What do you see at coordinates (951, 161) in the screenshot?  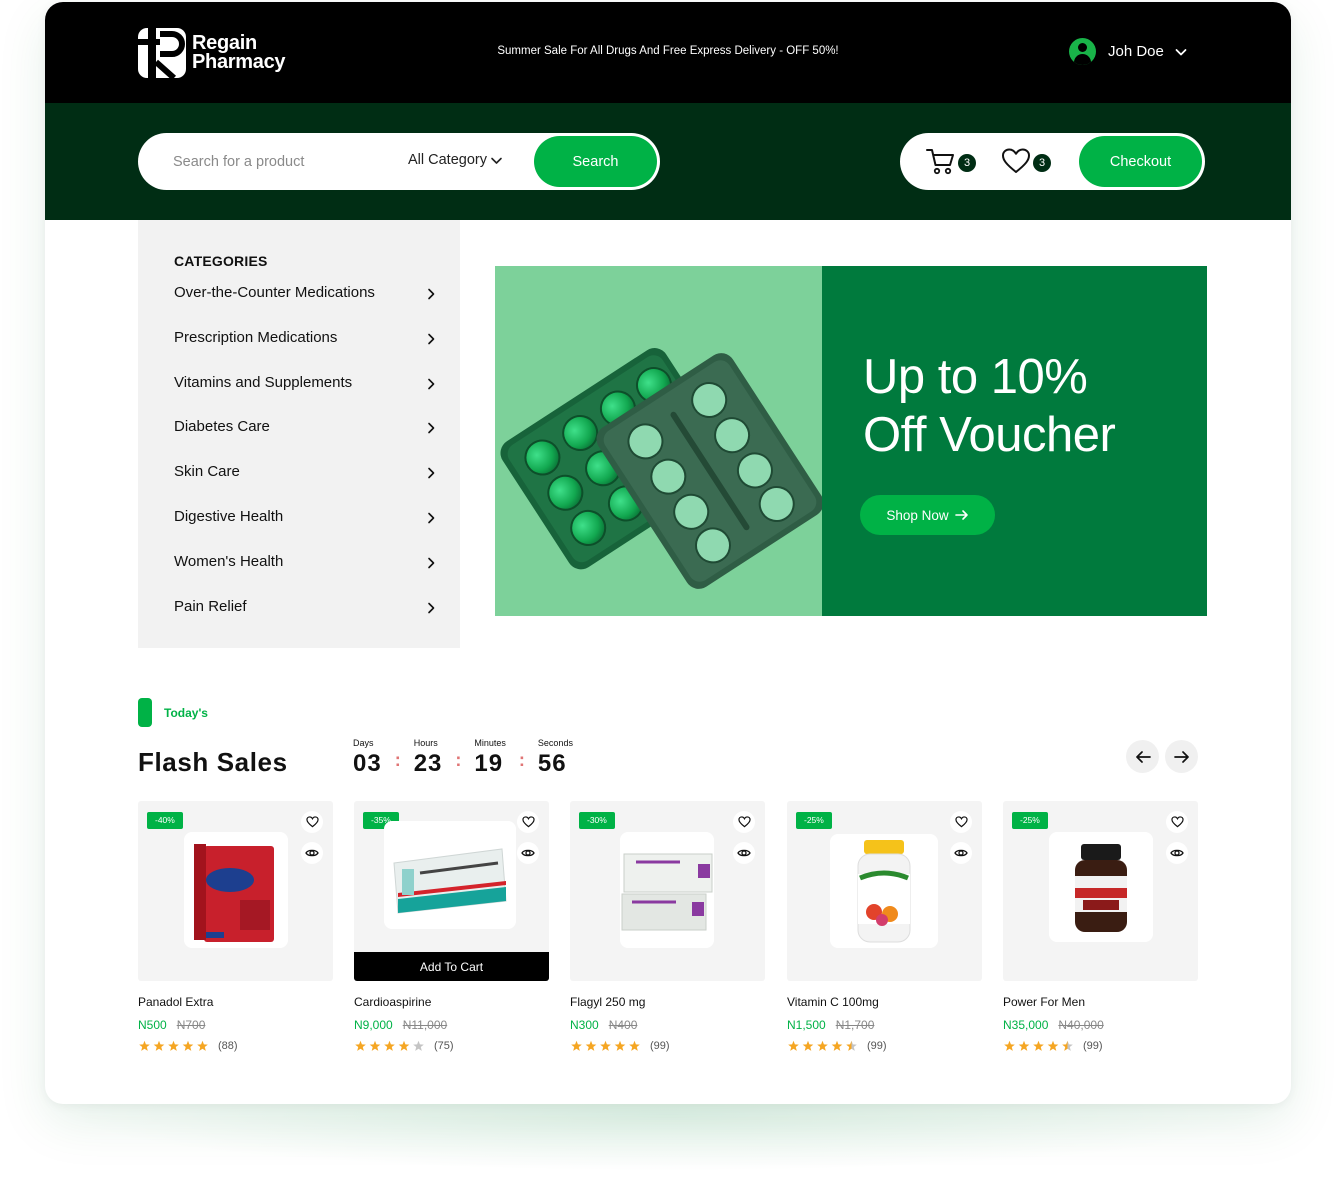 I see `cart-button: 3` at bounding box center [951, 161].